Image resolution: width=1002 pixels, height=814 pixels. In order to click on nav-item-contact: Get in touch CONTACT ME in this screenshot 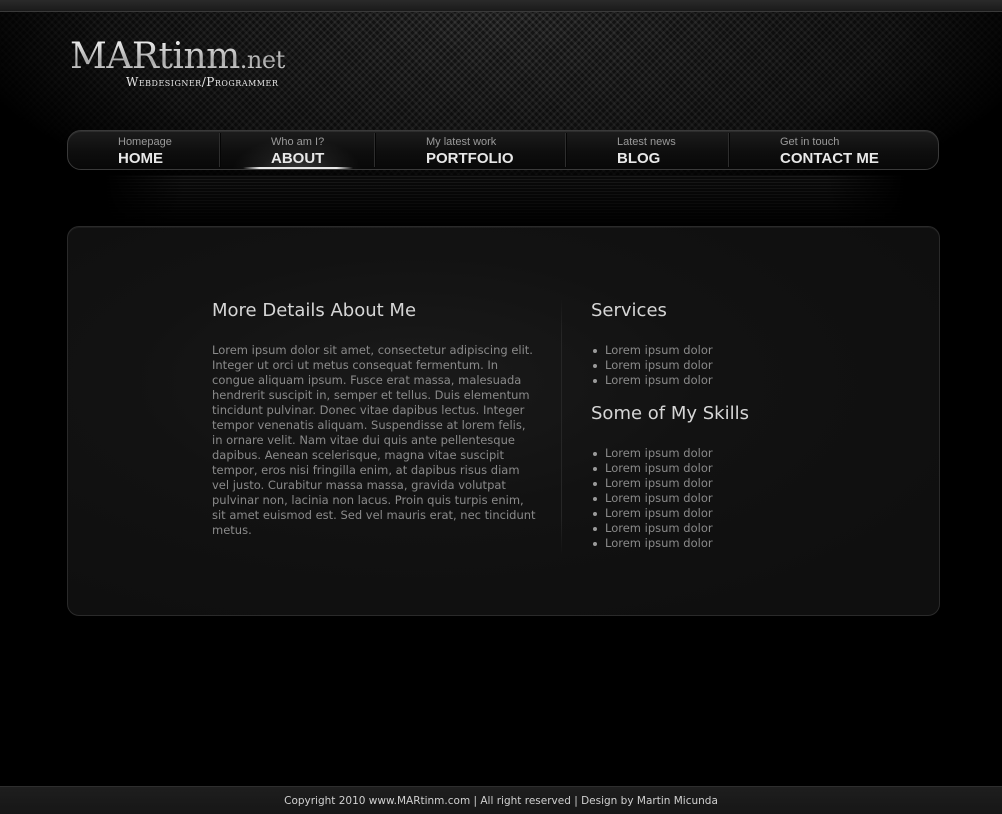, I will do `click(833, 150)`.